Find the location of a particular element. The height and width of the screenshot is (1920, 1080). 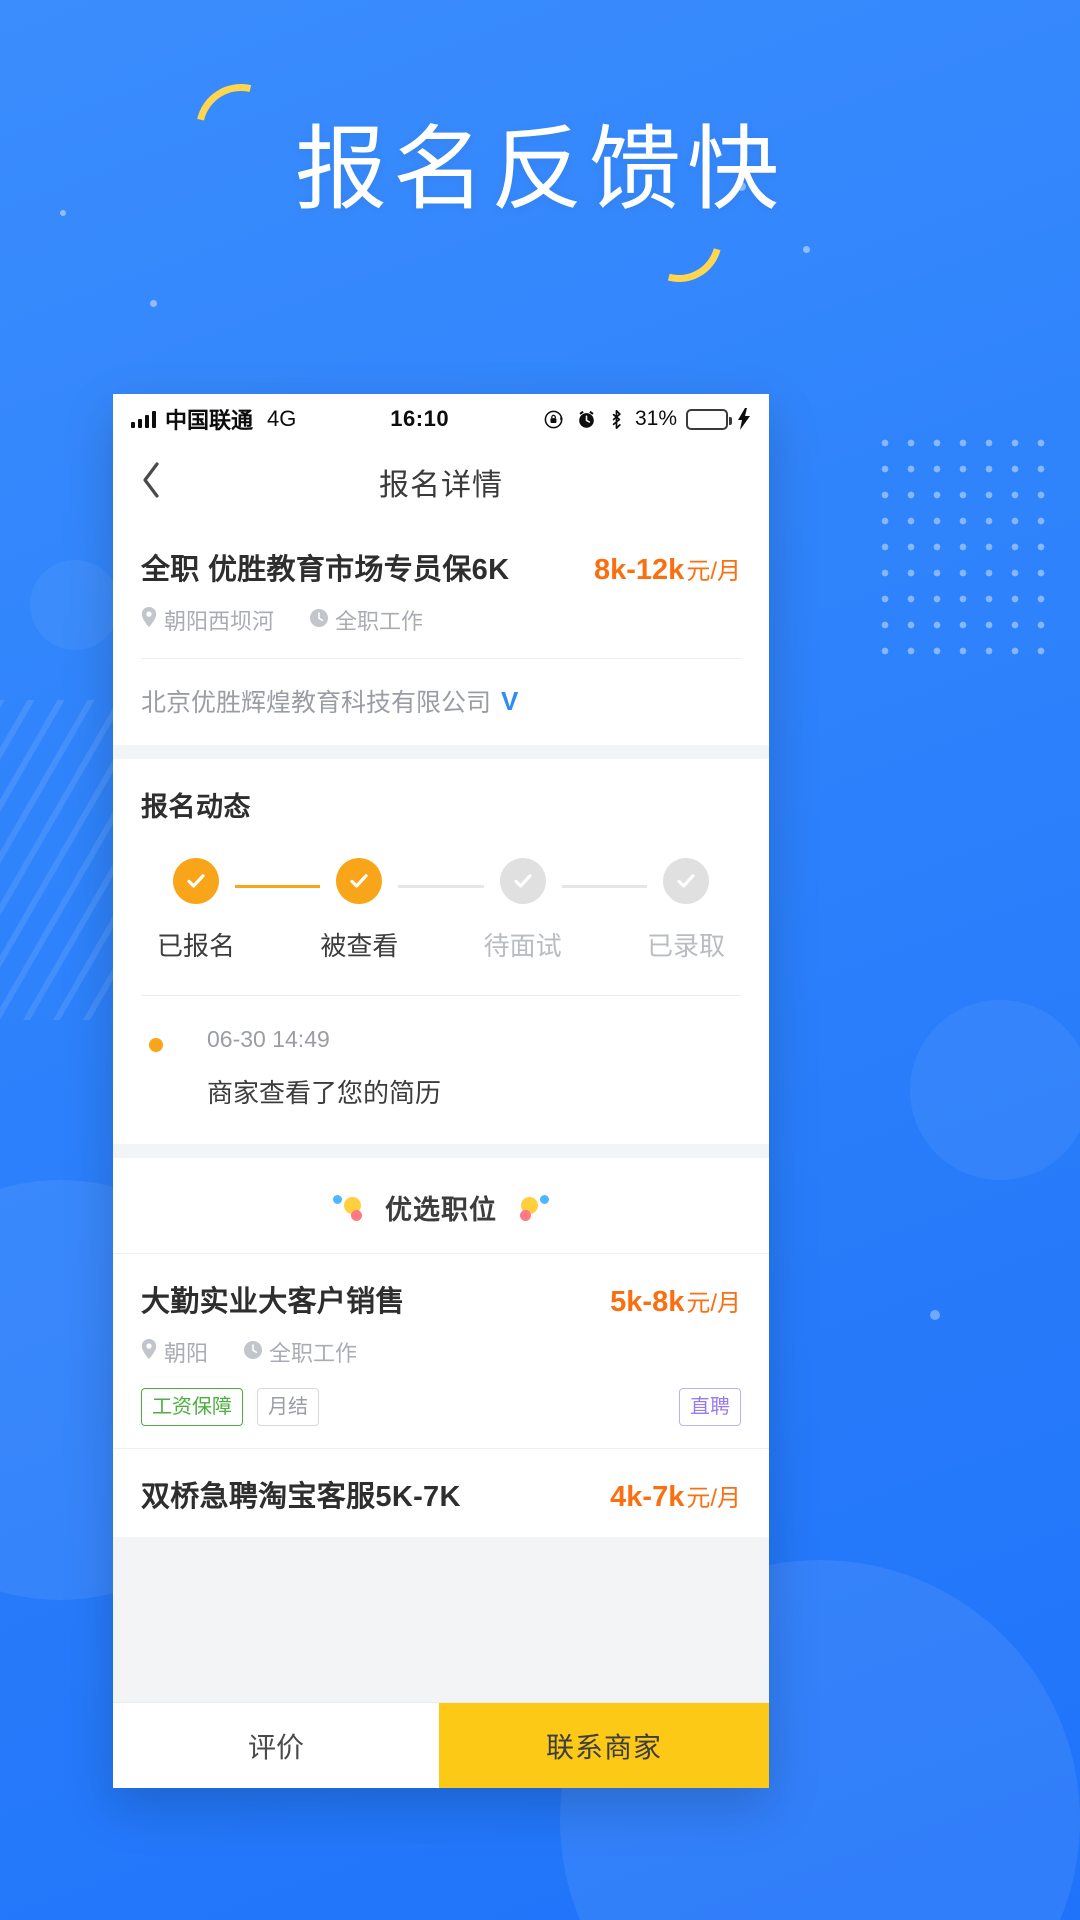

step-label-3: 待面试 is located at coordinates (522, 946).